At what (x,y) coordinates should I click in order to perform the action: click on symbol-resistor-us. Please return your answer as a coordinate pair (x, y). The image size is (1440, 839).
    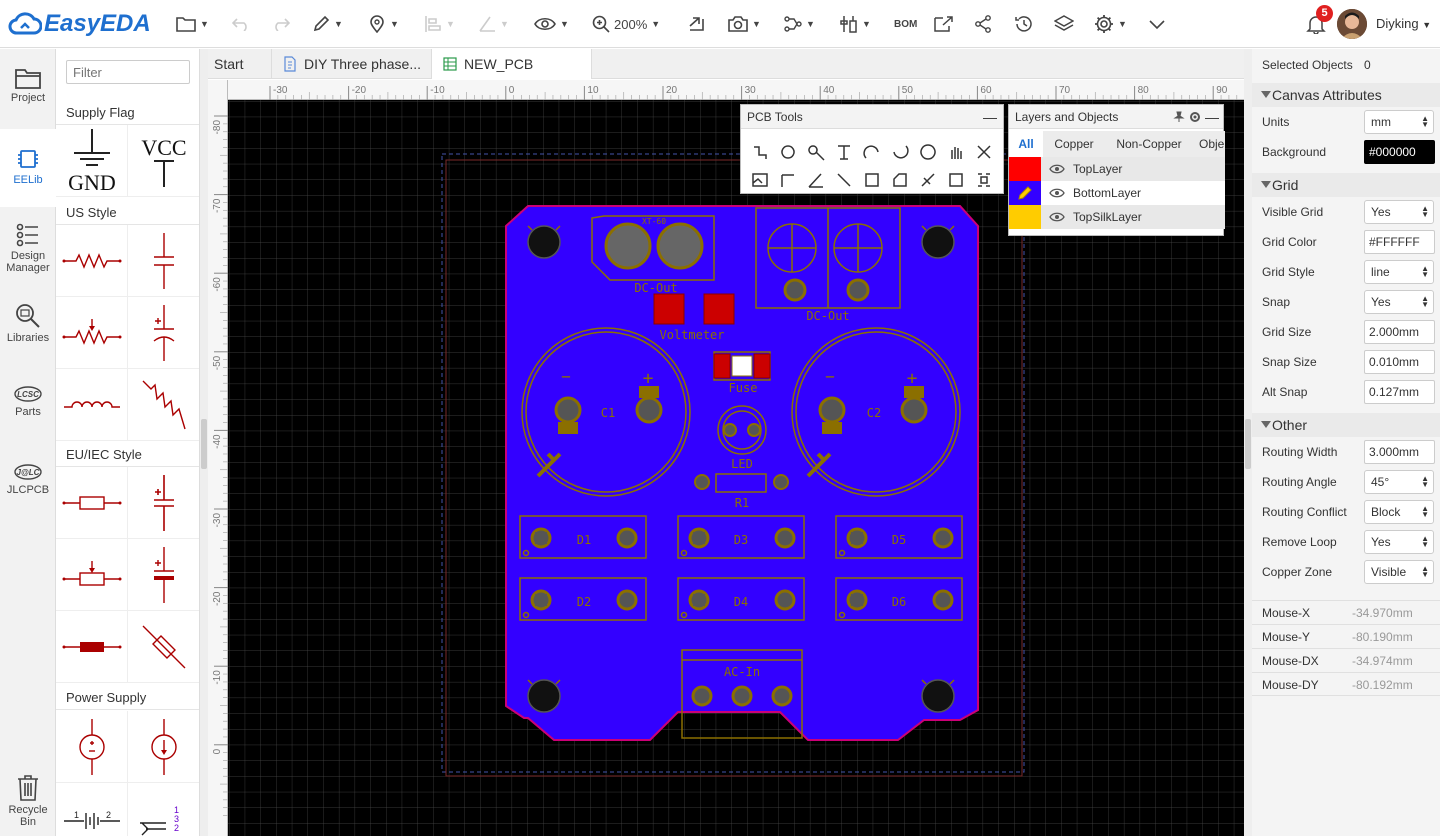
    Looking at the image, I should click on (92, 261).